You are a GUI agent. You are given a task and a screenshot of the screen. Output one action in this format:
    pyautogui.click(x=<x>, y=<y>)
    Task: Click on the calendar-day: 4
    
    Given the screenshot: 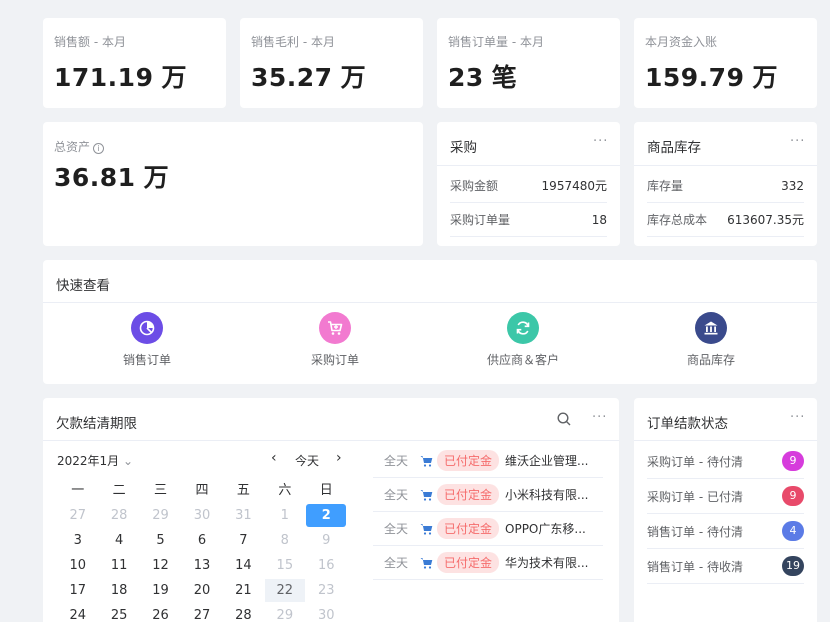 What is the action you would take?
    pyautogui.click(x=118, y=540)
    